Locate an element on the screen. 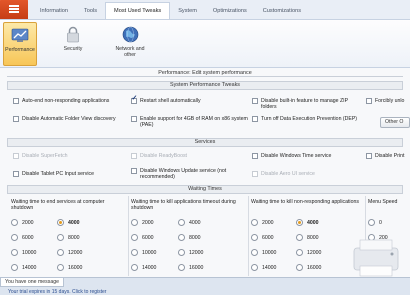 This screenshot has width=410, height=295. security-button: Security is located at coordinates (73, 44).